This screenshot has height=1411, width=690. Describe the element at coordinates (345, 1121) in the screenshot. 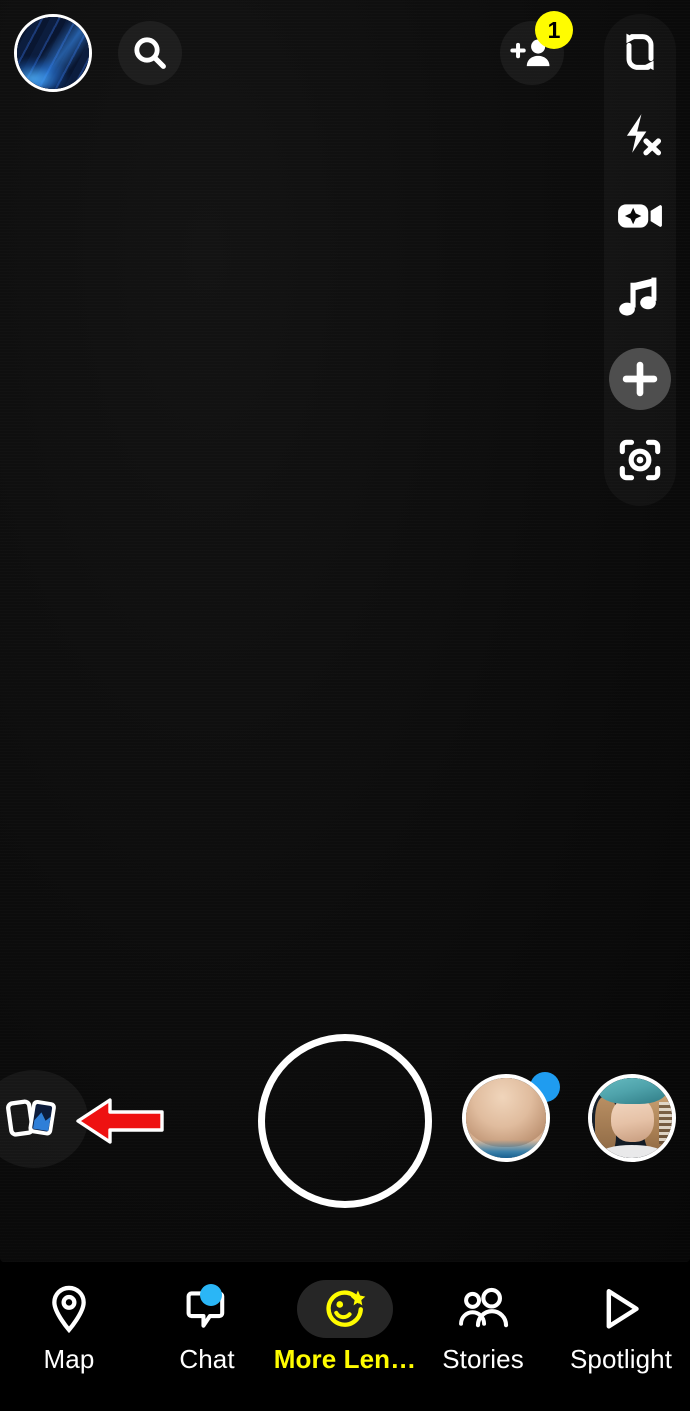

I see `shutter-button` at that location.